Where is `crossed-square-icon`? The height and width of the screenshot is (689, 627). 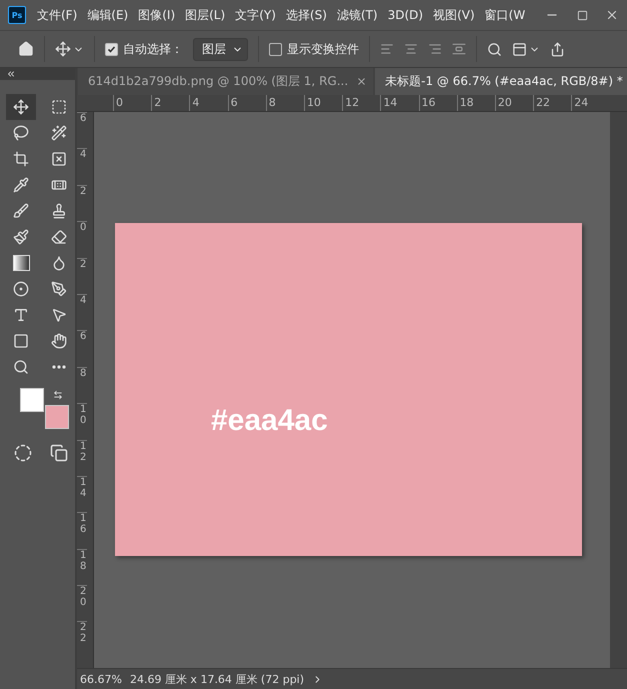
crossed-square-icon is located at coordinates (59, 159).